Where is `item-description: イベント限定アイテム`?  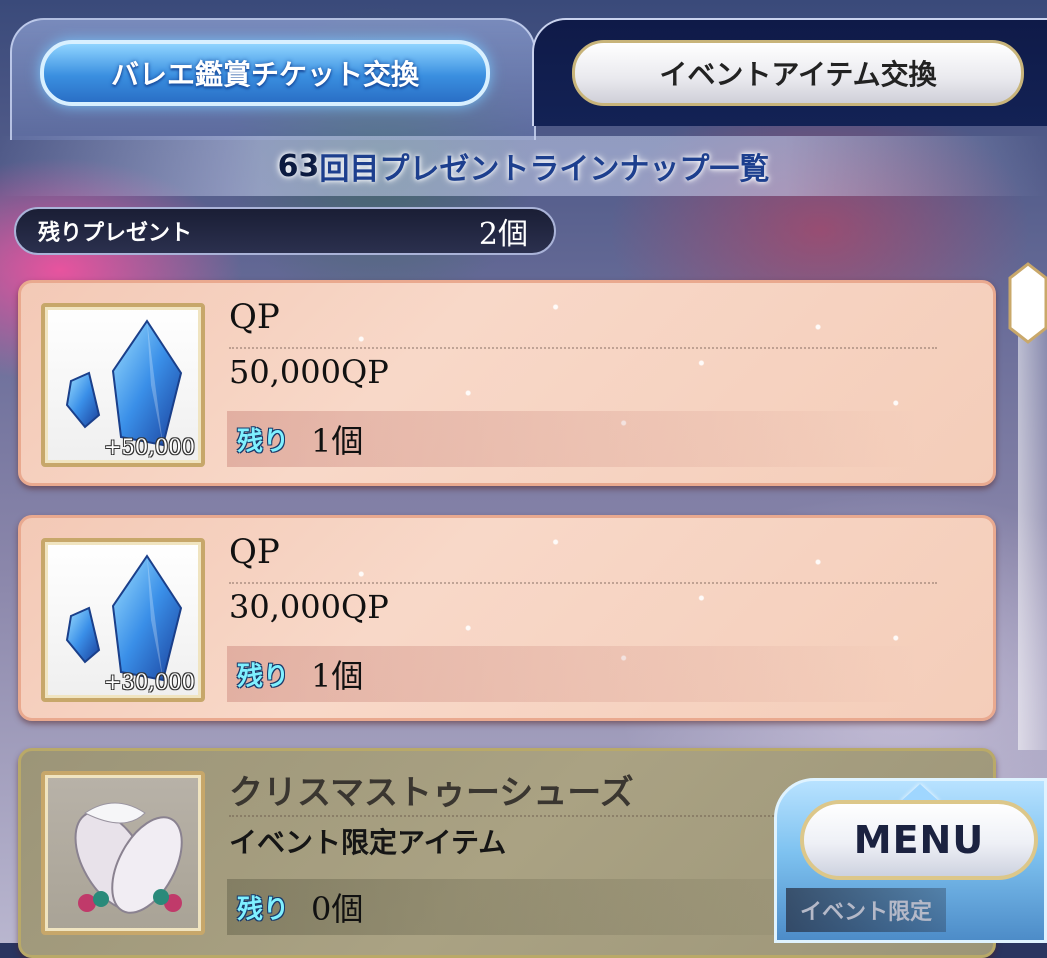
item-description: イベント限定アイテム is located at coordinates (368, 842).